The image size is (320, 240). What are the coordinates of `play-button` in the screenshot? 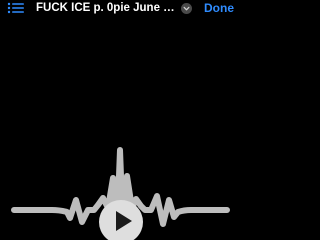 It's located at (121, 220).